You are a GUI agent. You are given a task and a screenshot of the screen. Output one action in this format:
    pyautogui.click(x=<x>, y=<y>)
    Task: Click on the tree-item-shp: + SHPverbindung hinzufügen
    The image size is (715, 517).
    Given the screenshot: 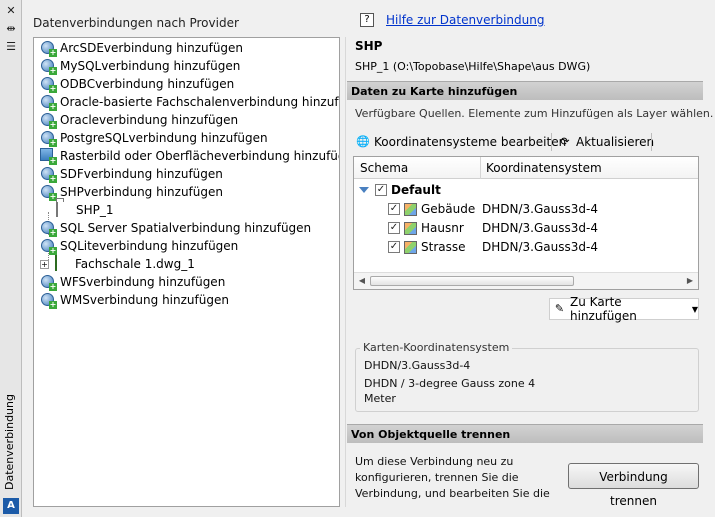 What is the action you would take?
    pyautogui.click(x=131, y=192)
    